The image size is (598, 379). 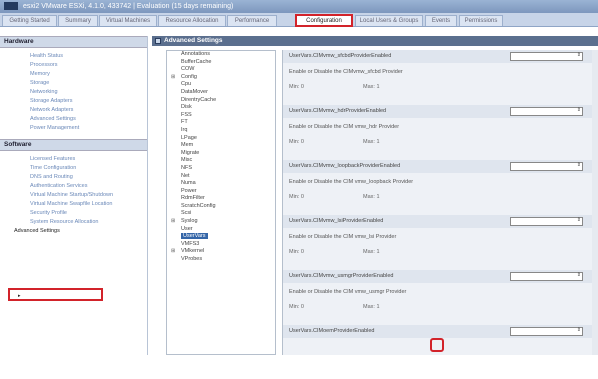 I want to click on vertical-scrollbar, so click(x=595, y=202).